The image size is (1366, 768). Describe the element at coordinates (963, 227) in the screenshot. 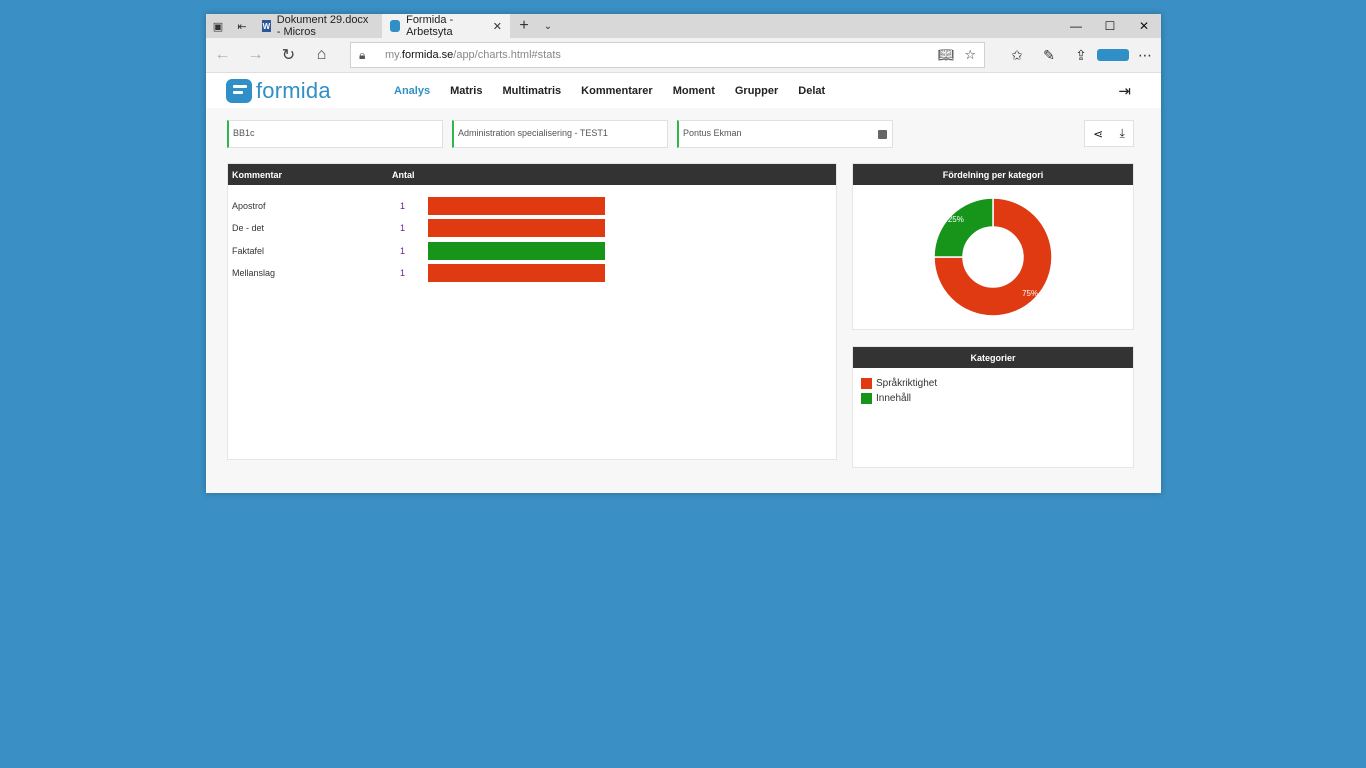

I see `donut-slice-innehall` at that location.